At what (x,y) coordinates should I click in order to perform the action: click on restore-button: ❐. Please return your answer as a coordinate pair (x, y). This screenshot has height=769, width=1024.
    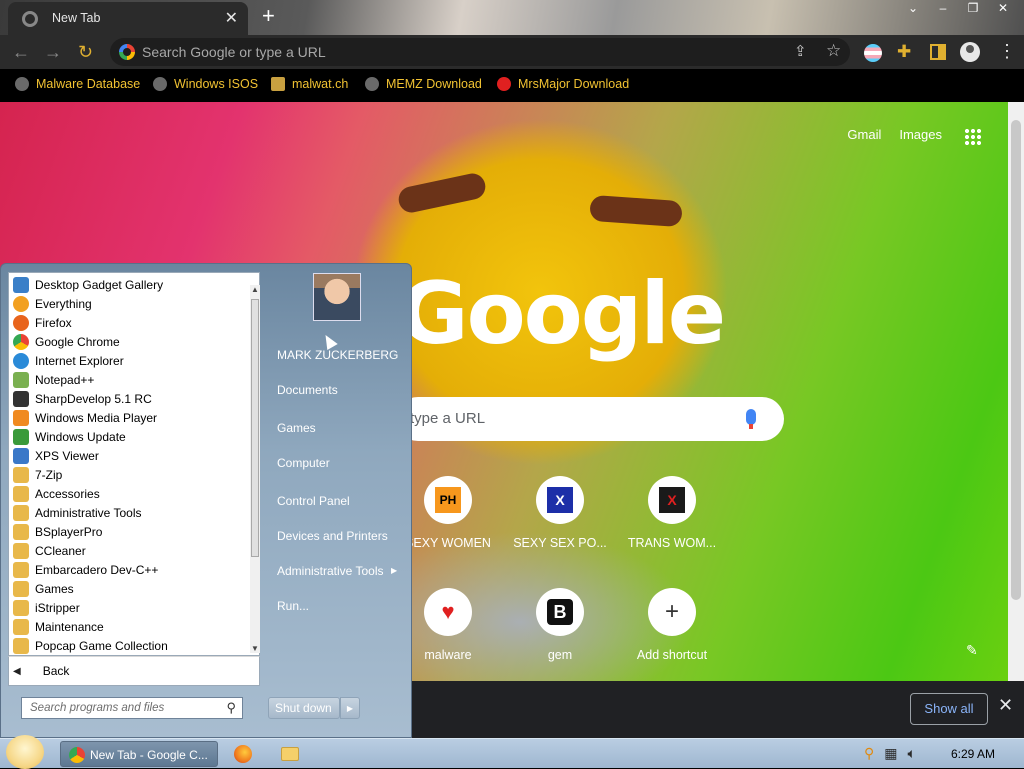
    Looking at the image, I should click on (973, 8).